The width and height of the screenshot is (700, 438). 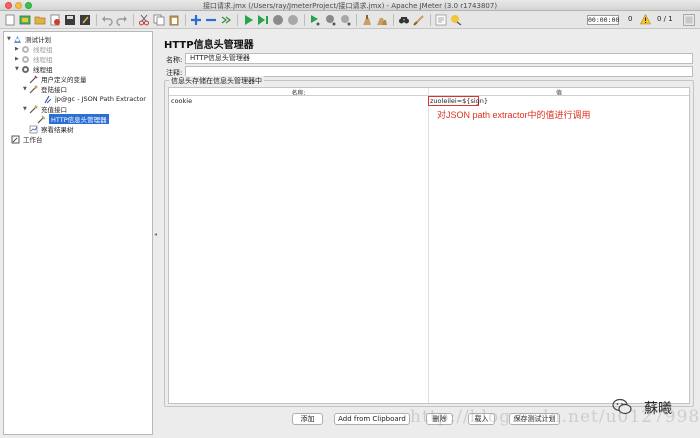 I want to click on variables-icon, so click(x=33, y=79).